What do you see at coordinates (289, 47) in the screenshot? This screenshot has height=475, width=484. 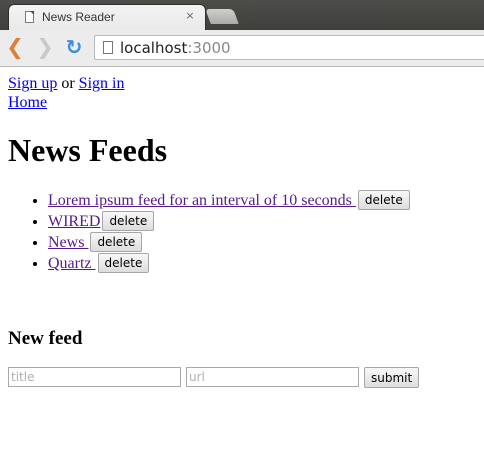 I see `address-bar: localhost:3000` at bounding box center [289, 47].